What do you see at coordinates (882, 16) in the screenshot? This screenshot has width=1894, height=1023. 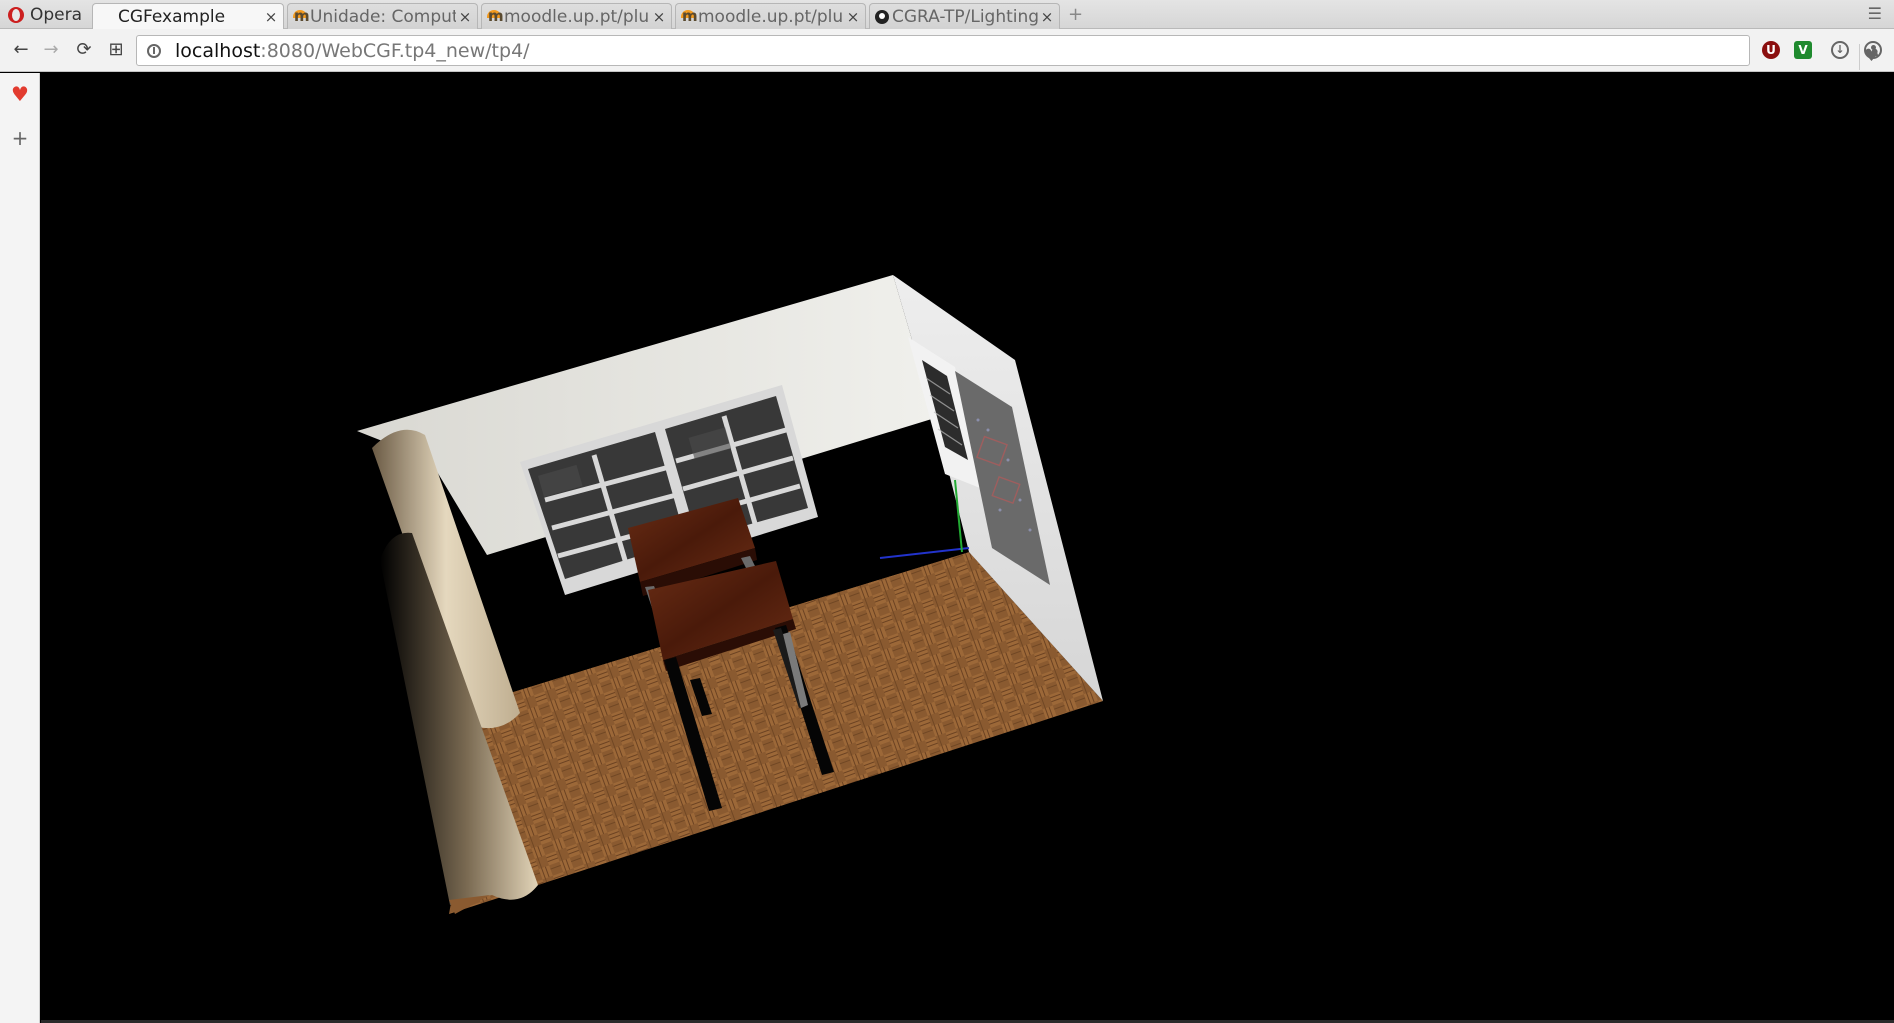 I see `github-icon` at bounding box center [882, 16].